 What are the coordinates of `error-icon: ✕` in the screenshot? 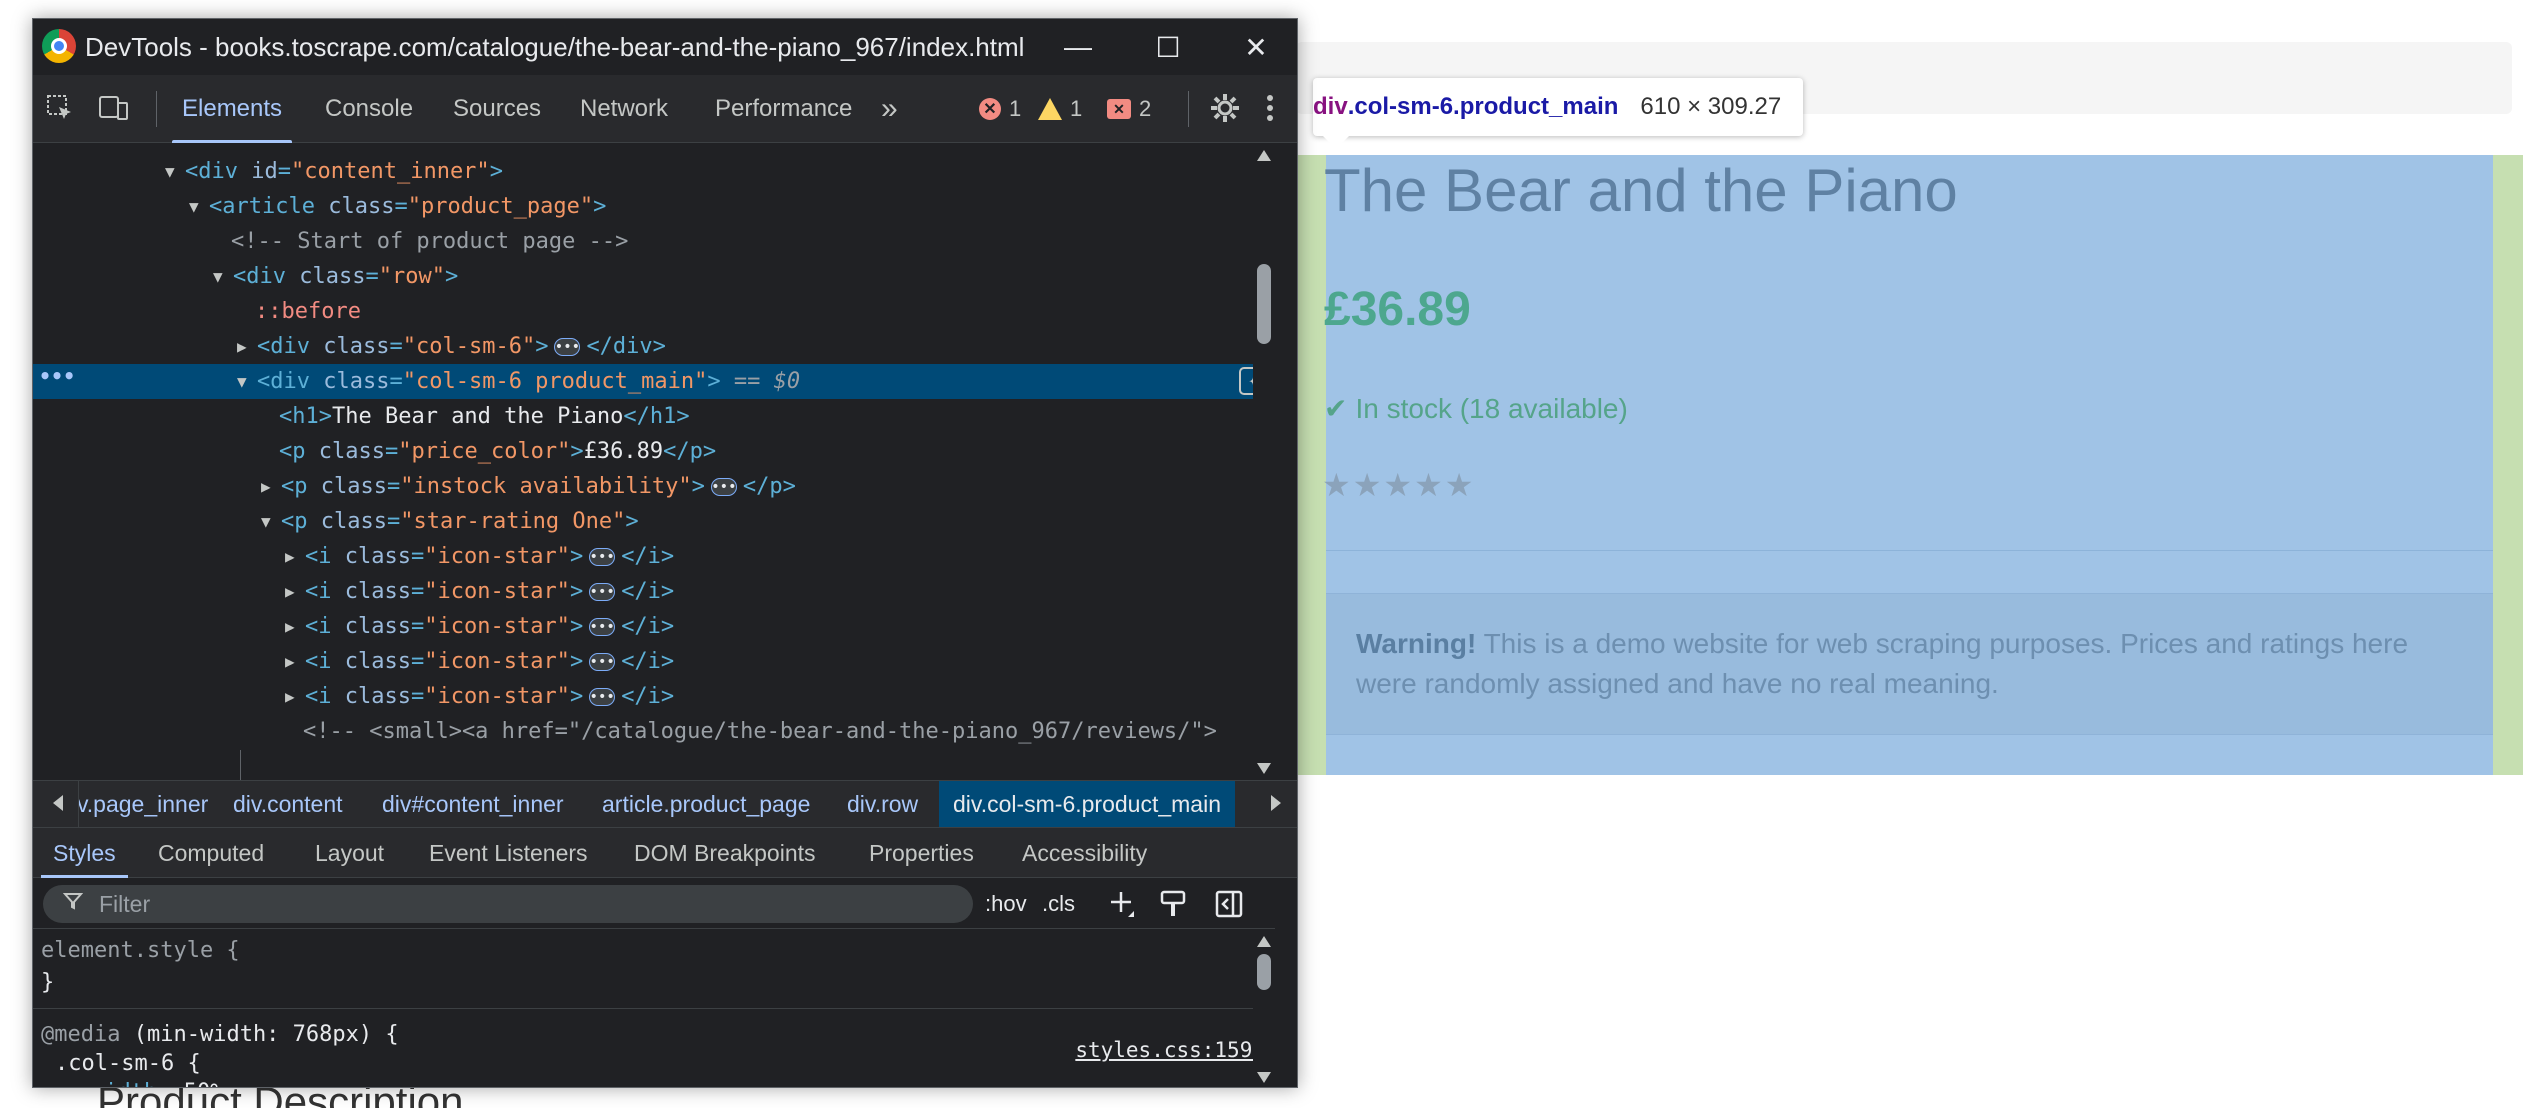 It's located at (990, 109).